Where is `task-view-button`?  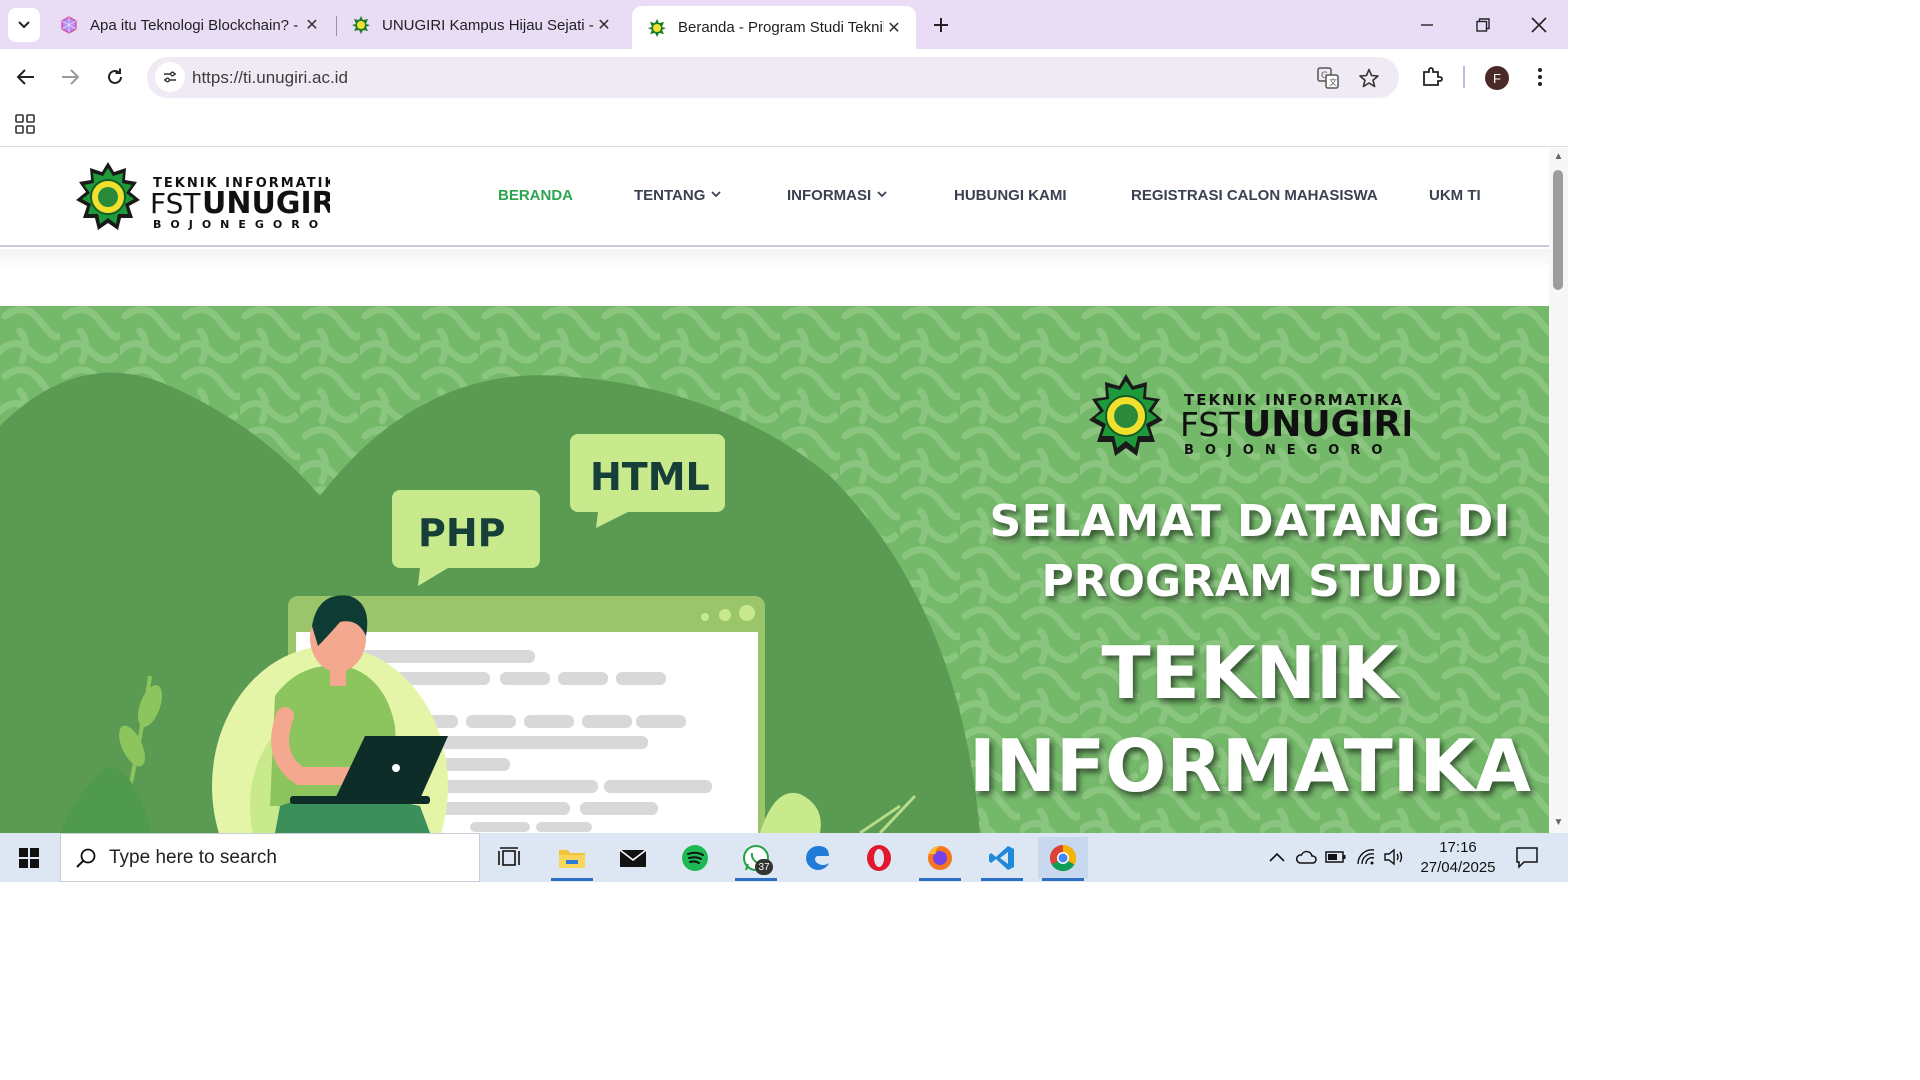
task-view-button is located at coordinates (510, 858).